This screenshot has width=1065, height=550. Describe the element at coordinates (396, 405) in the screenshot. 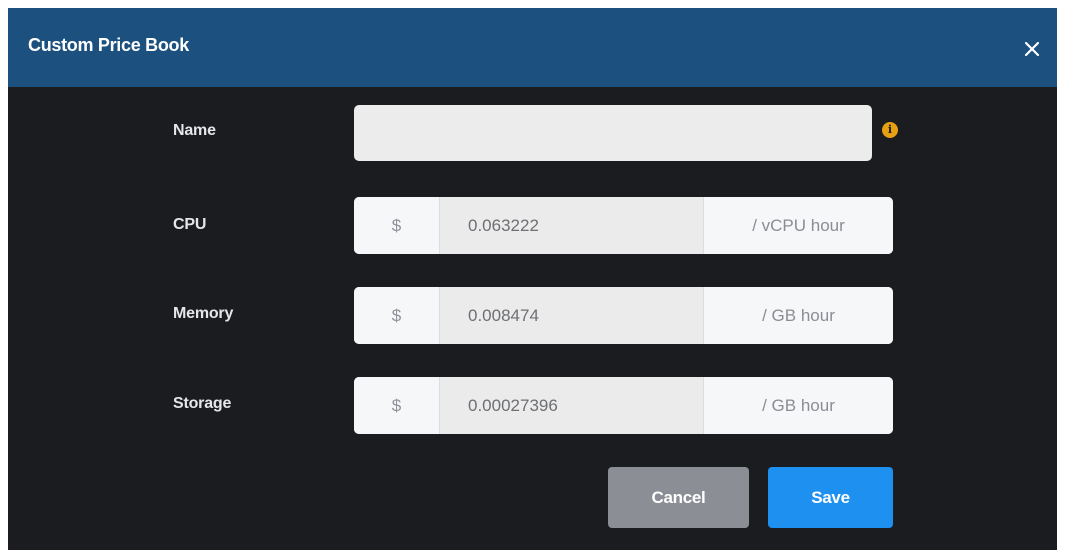

I see `storage-currency-prefix: $` at that location.